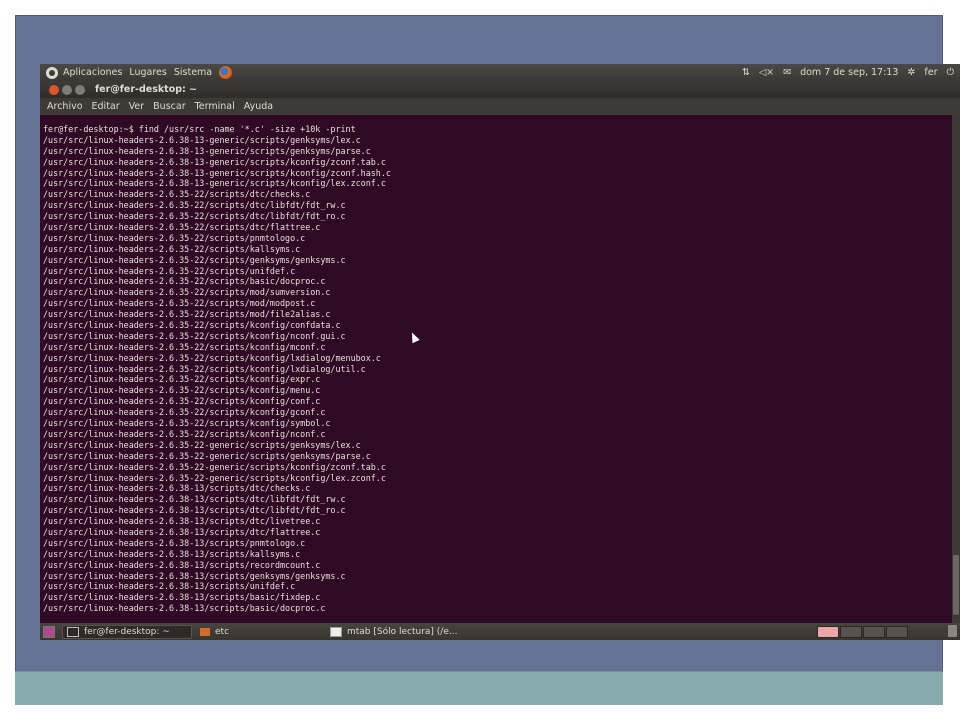 The width and height of the screenshot is (960, 720). I want to click on folder-icon, so click(205, 631).